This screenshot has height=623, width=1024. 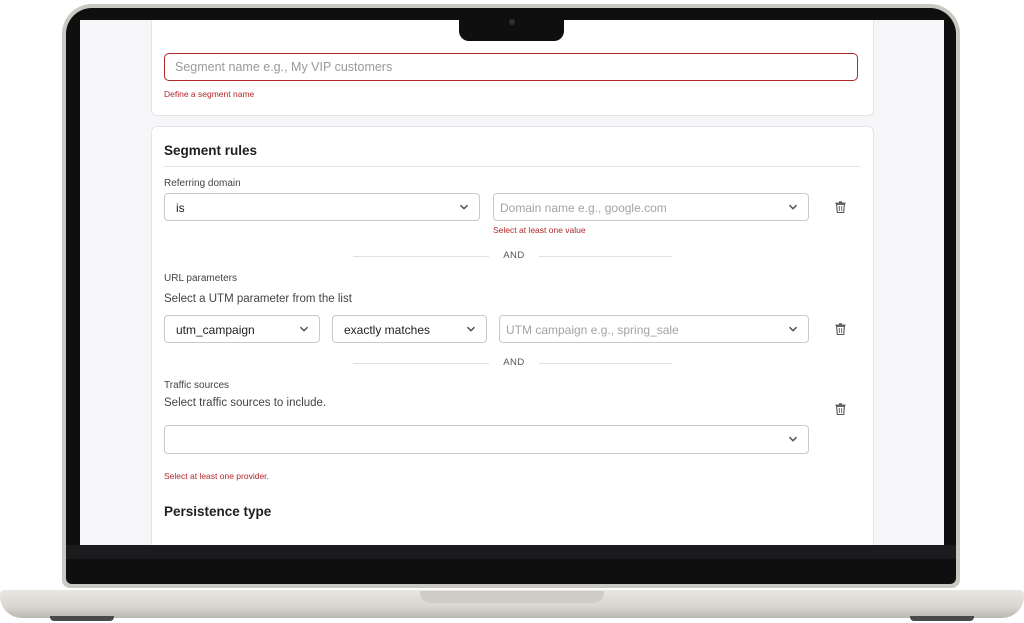 What do you see at coordinates (258, 299) in the screenshot?
I see `url-parameters-help: Select a UTM parameter from the list` at bounding box center [258, 299].